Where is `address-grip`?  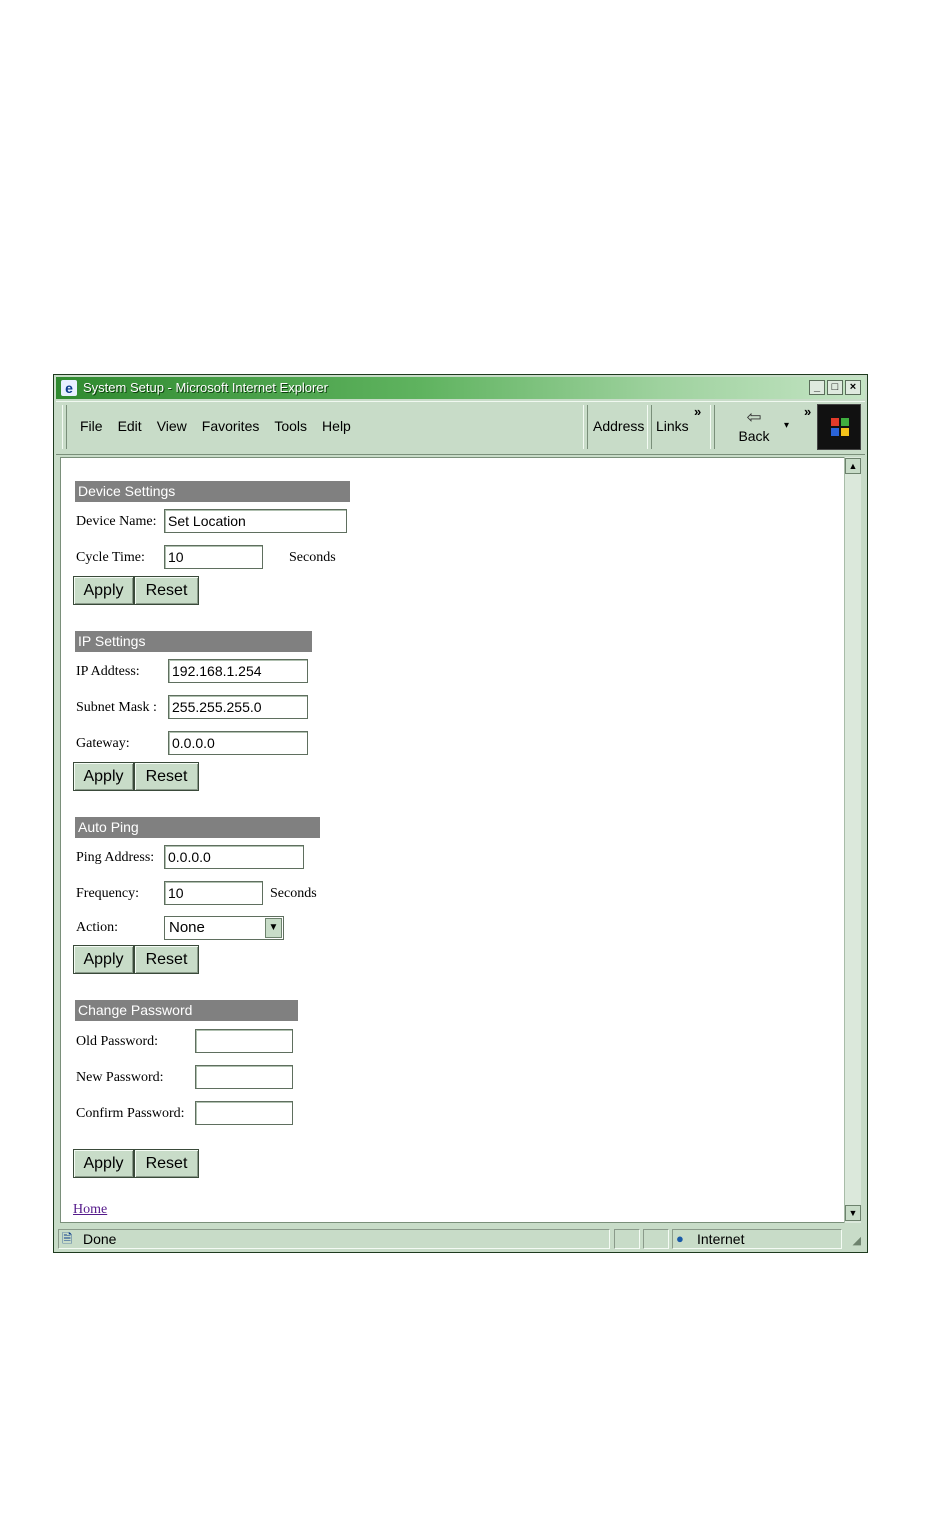 address-grip is located at coordinates (585, 427).